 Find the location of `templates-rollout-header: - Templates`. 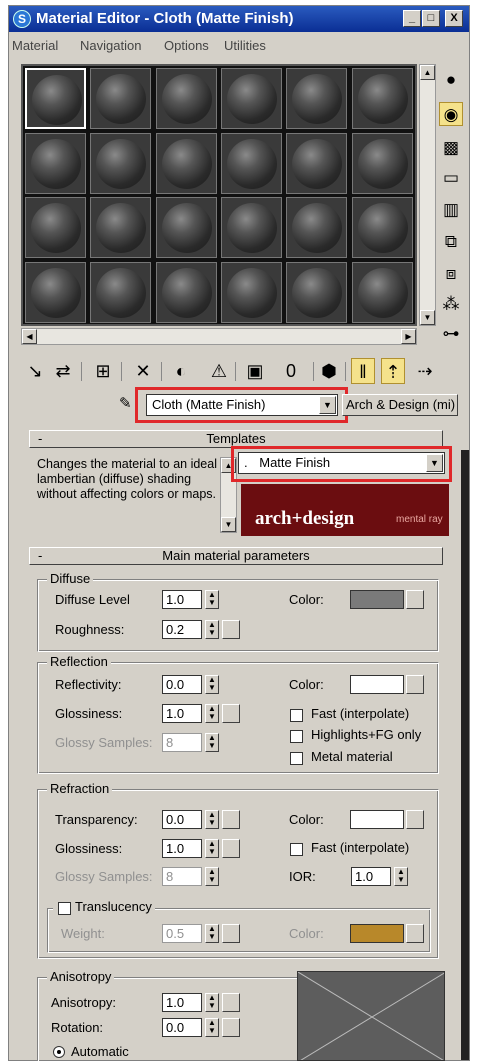

templates-rollout-header: - Templates is located at coordinates (236, 439).